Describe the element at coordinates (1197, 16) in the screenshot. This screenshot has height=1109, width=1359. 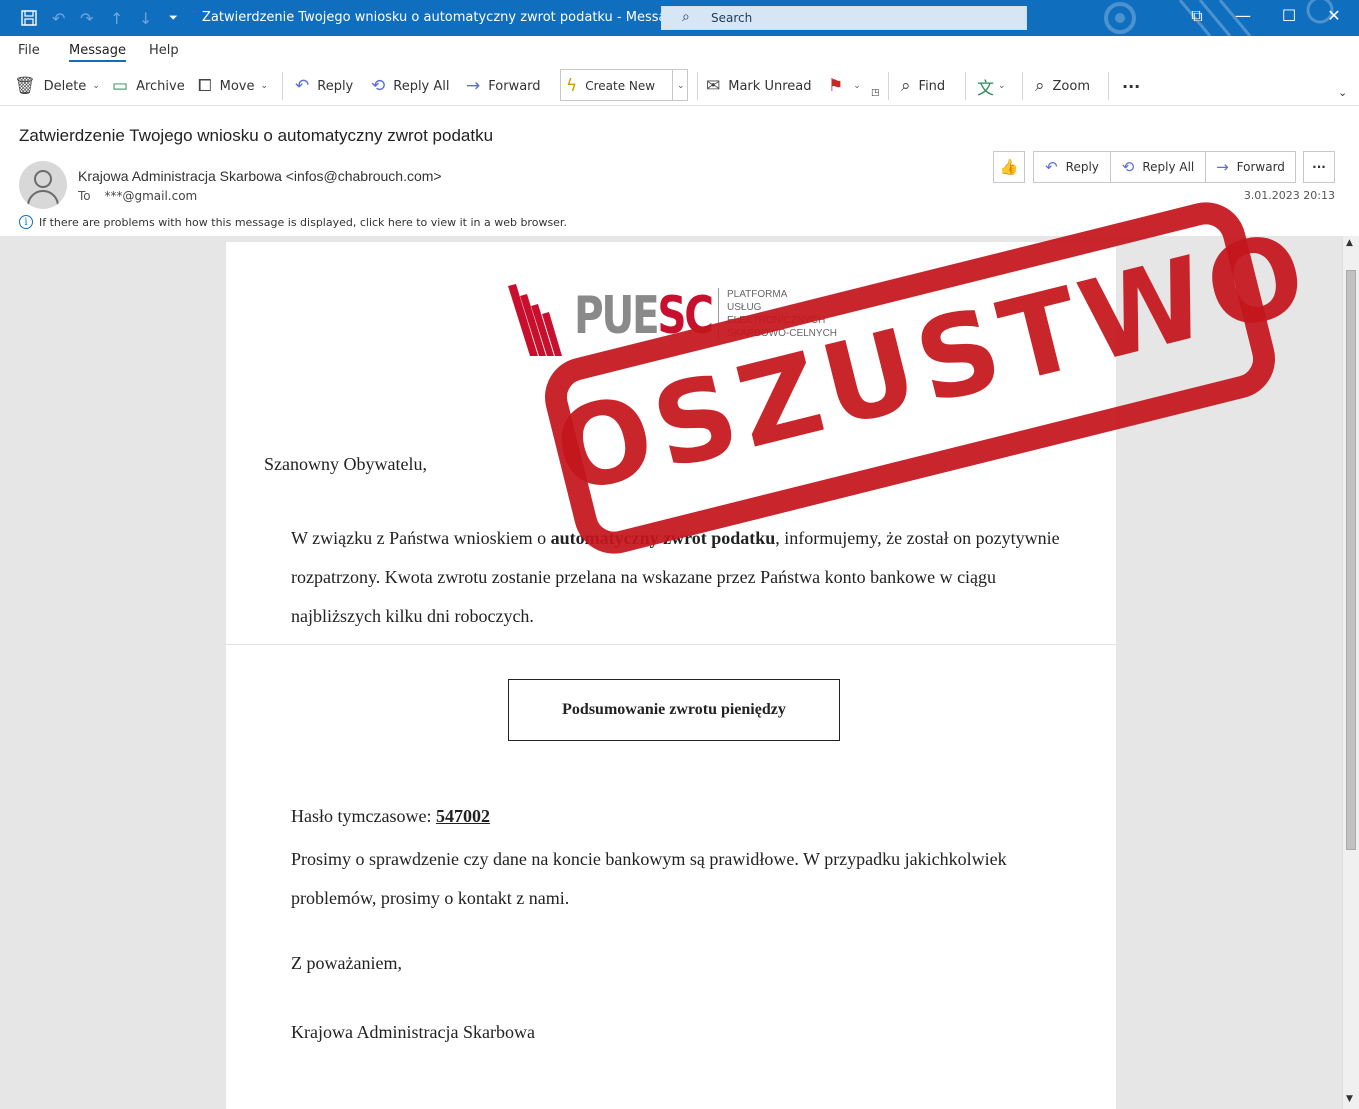
I see `ribbon-display-icon: ⧉` at that location.